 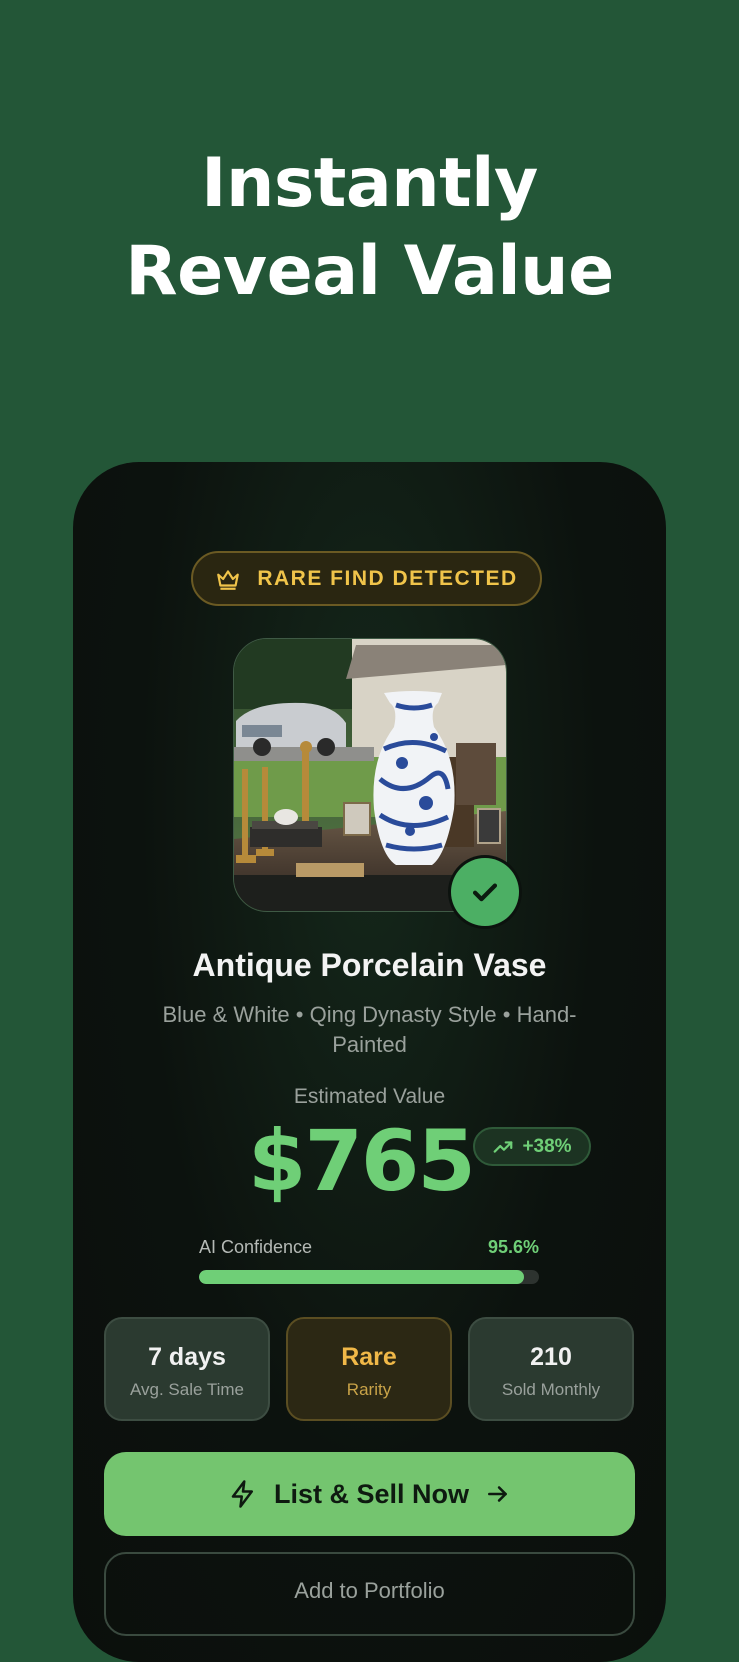 What do you see at coordinates (497, 1494) in the screenshot?
I see `arrow-right-icon` at bounding box center [497, 1494].